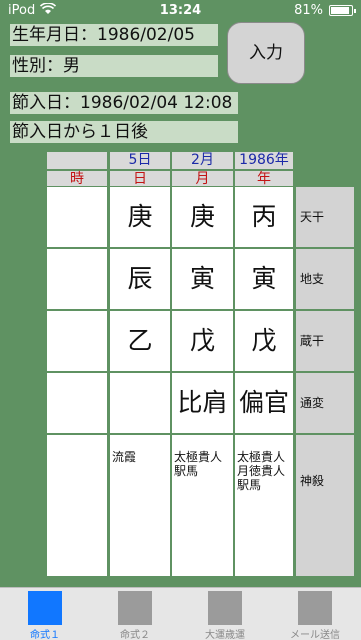  I want to click on shinsatsu-cell: 流霞, so click(140, 512).